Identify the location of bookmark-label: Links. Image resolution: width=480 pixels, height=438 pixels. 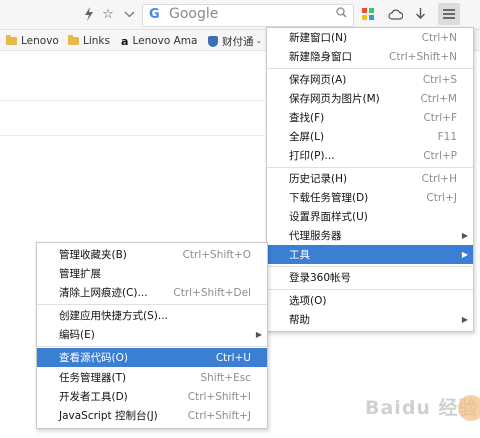
(96, 41).